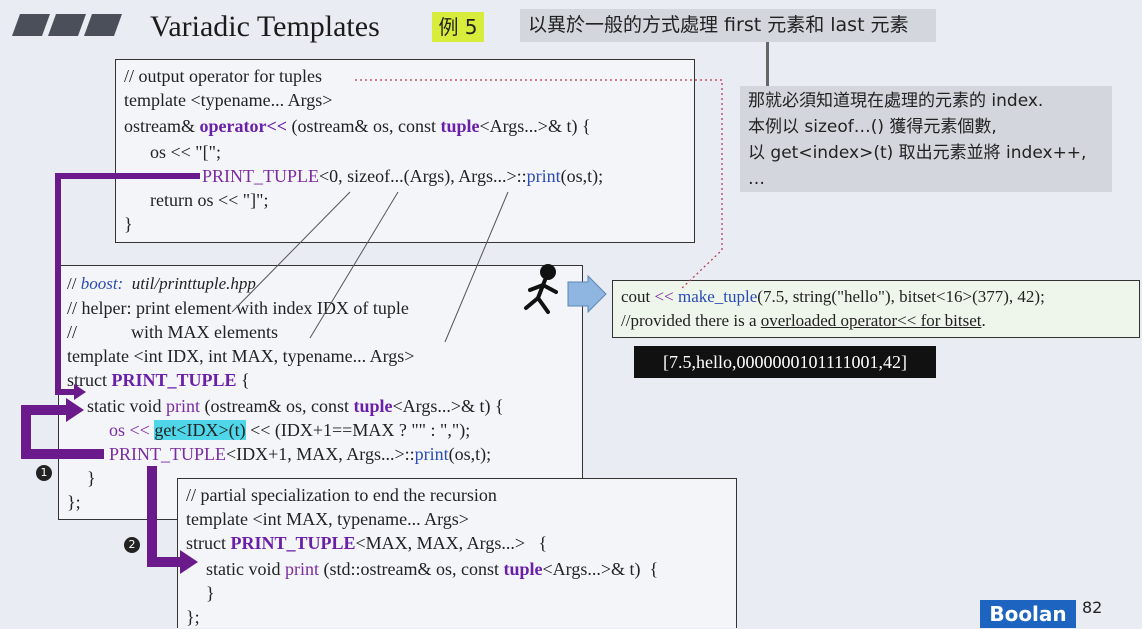 This screenshot has height=629, width=1142. Describe the element at coordinates (1092, 607) in the screenshot. I see `page-number: 82` at that location.